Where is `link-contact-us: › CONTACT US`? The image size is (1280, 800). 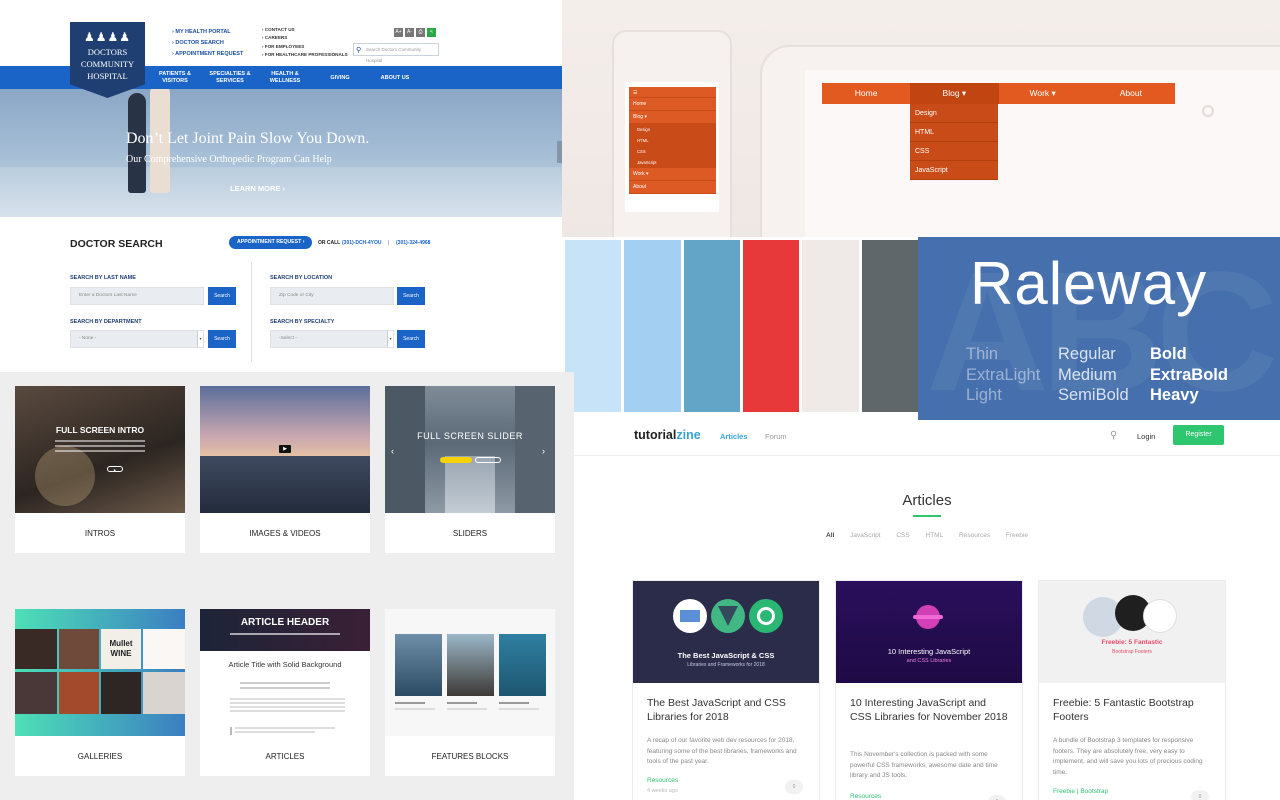 link-contact-us: › CONTACT US is located at coordinates (305, 30).